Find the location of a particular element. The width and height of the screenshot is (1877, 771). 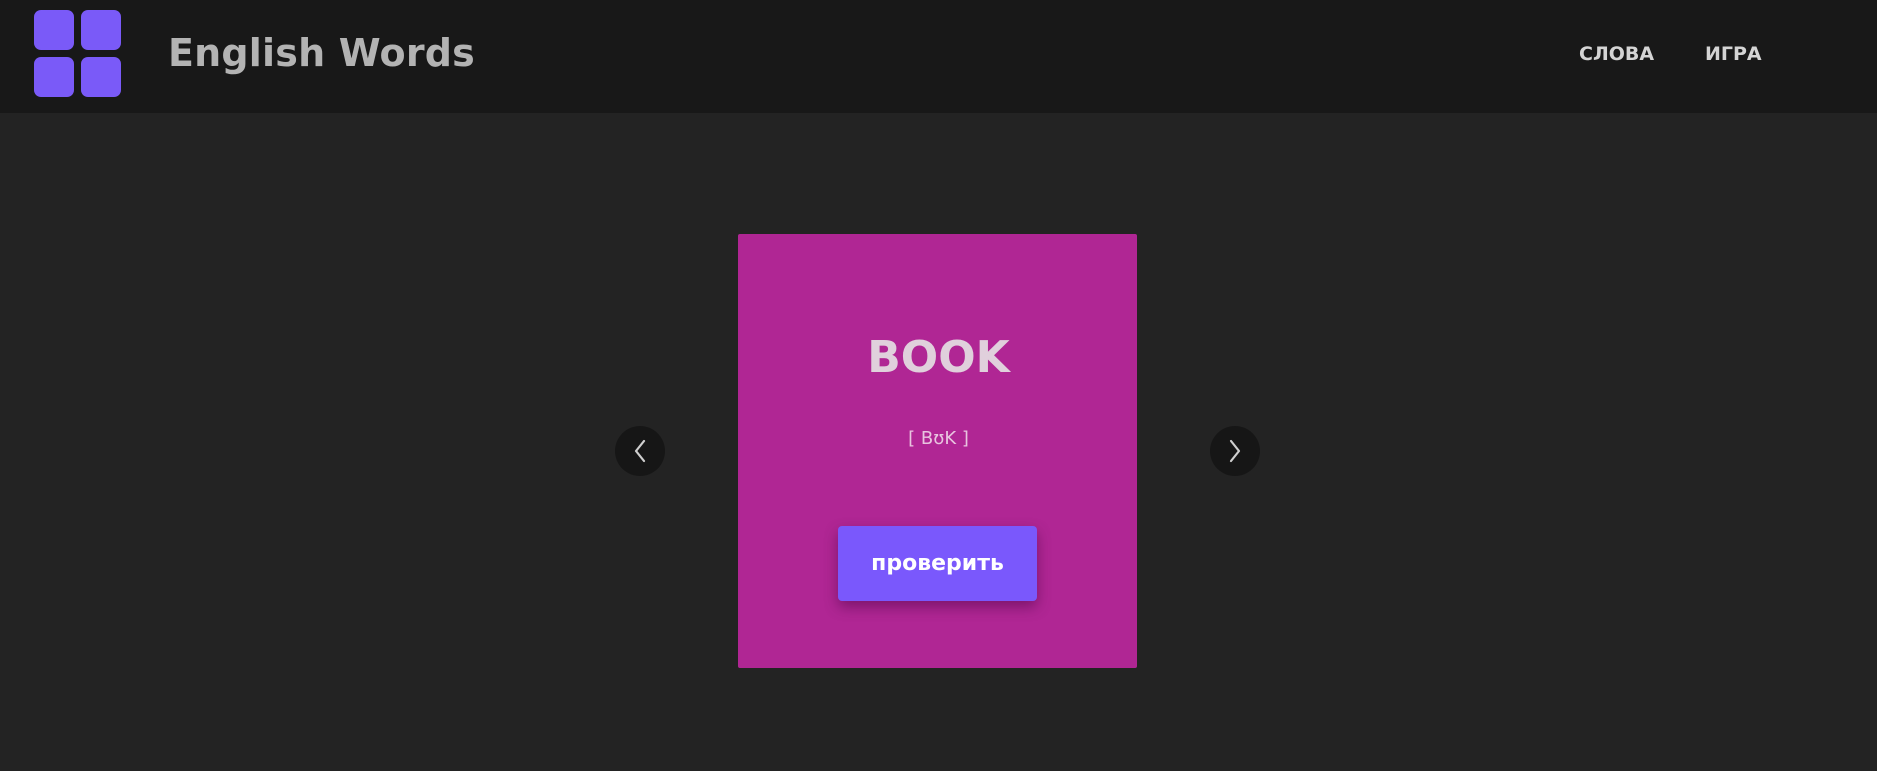

card-word: BOOK is located at coordinates (938, 357).